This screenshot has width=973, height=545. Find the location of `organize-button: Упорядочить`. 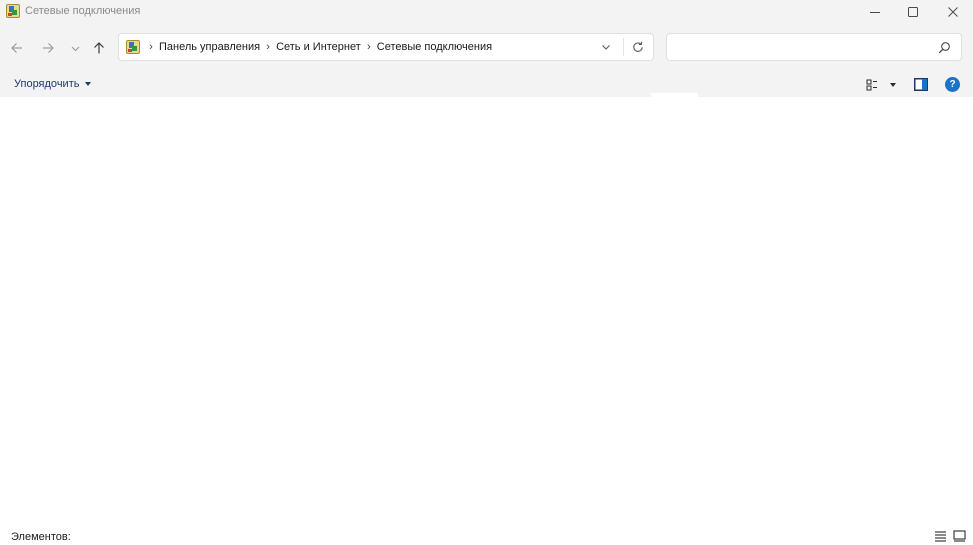

organize-button: Упорядочить is located at coordinates (53, 84).